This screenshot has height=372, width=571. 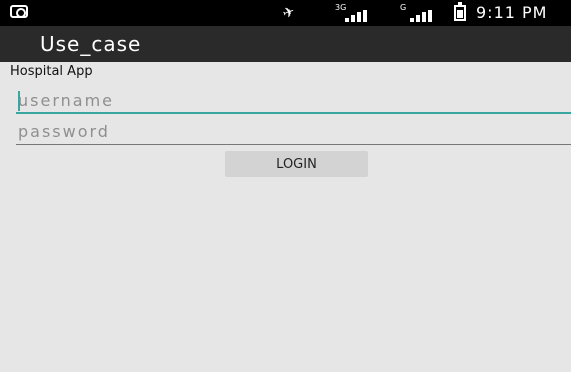 I want to click on username-field, so click(x=293, y=101).